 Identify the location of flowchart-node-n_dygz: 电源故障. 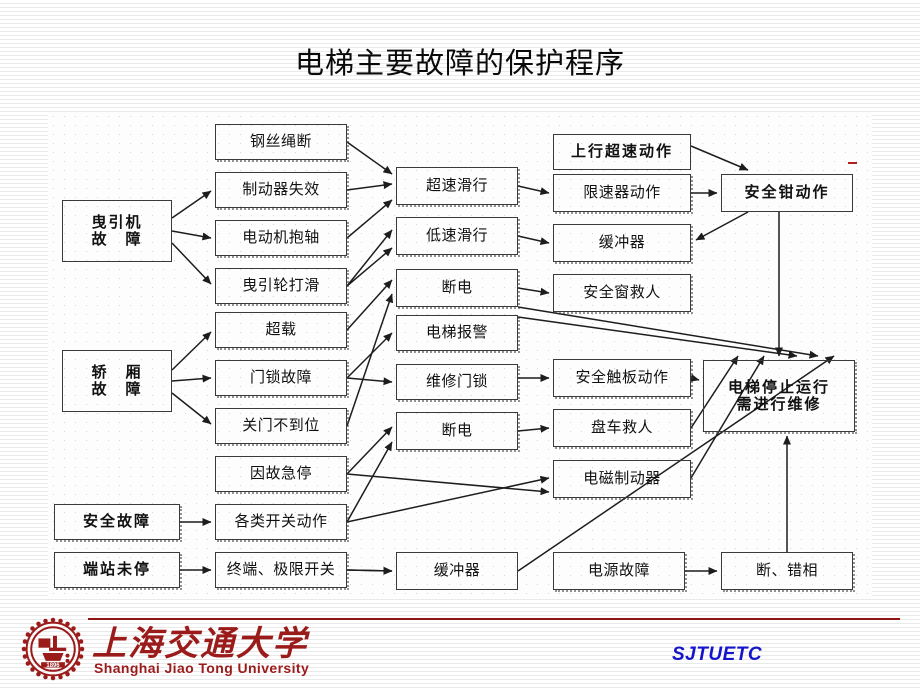
(620, 572).